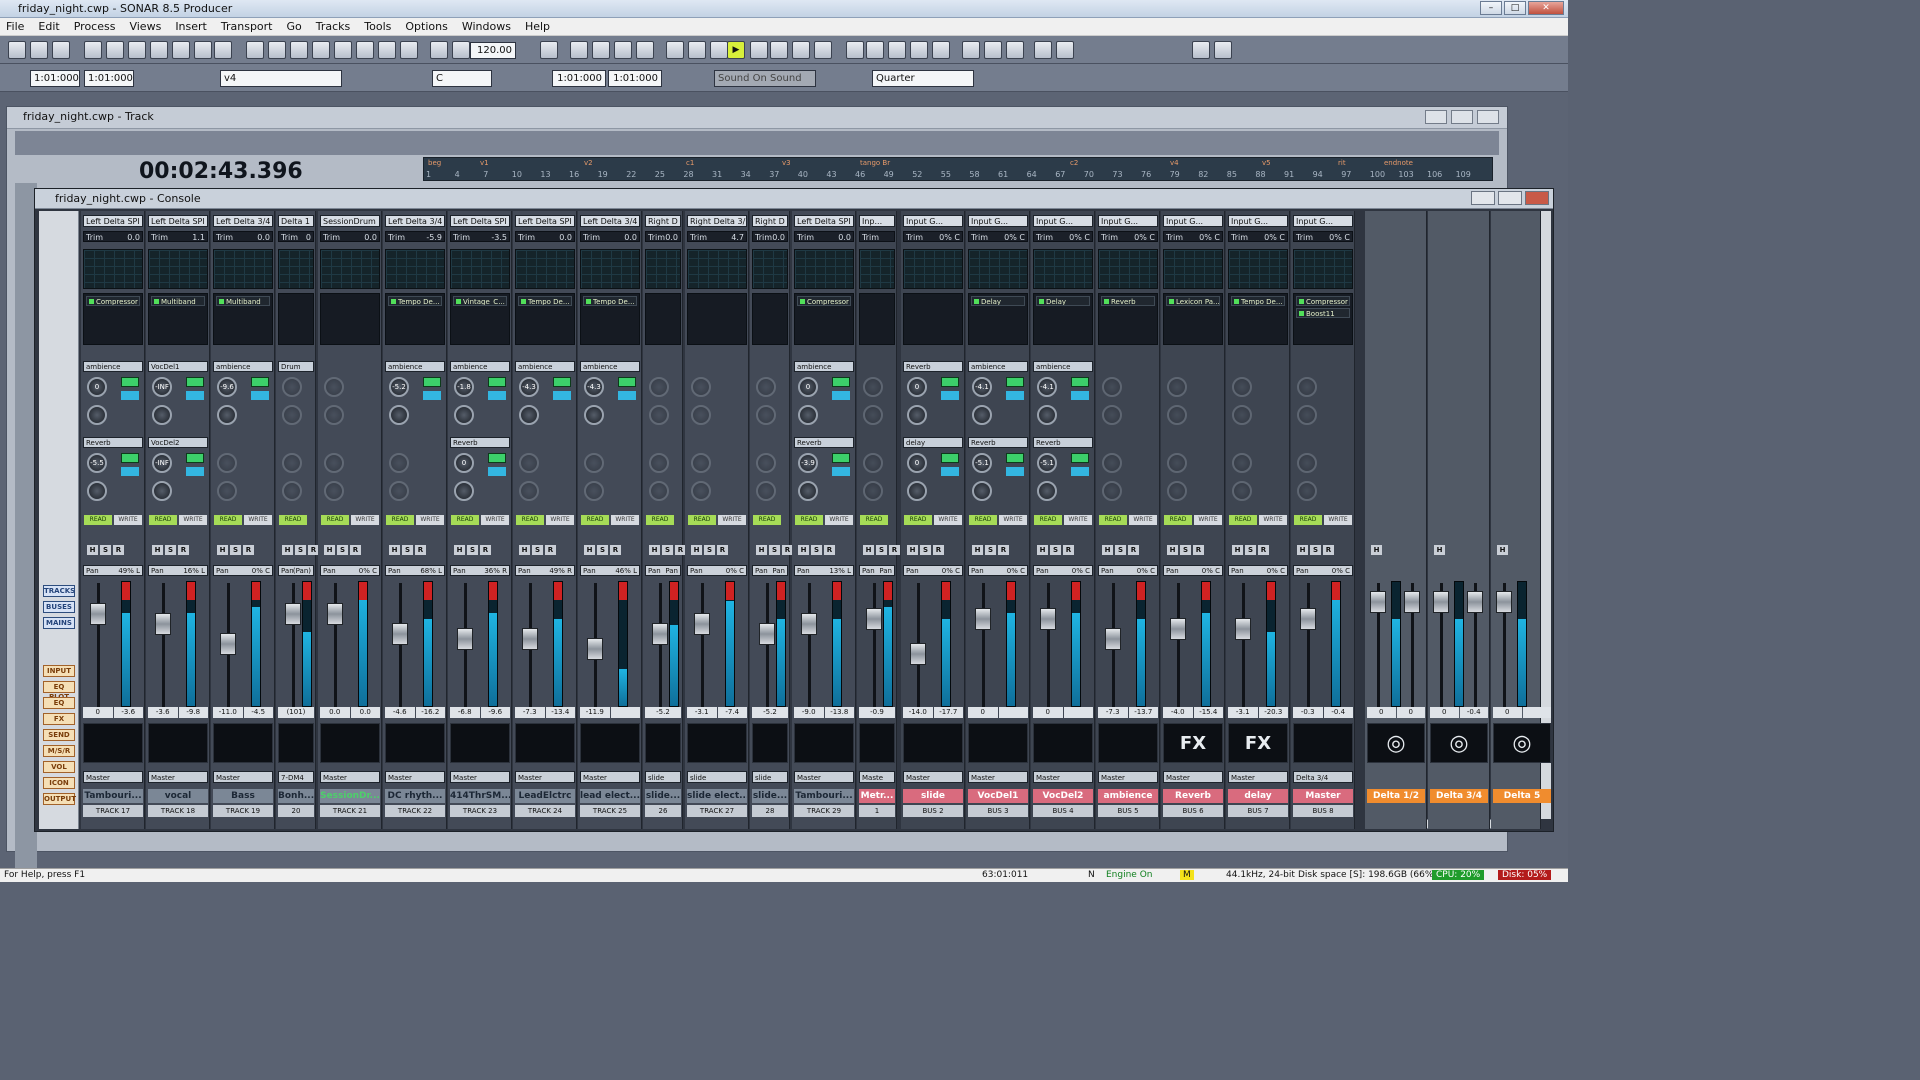 The height and width of the screenshot is (1080, 1920). I want to click on nav-eq: EQ, so click(59, 703).